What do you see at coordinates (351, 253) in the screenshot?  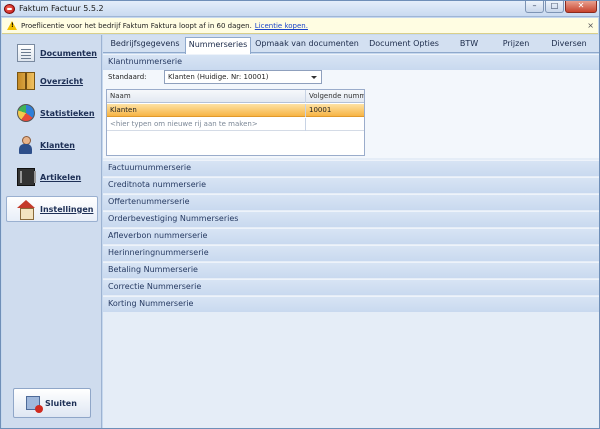 I see `section-header-herinnering: Herinneringnummerserie` at bounding box center [351, 253].